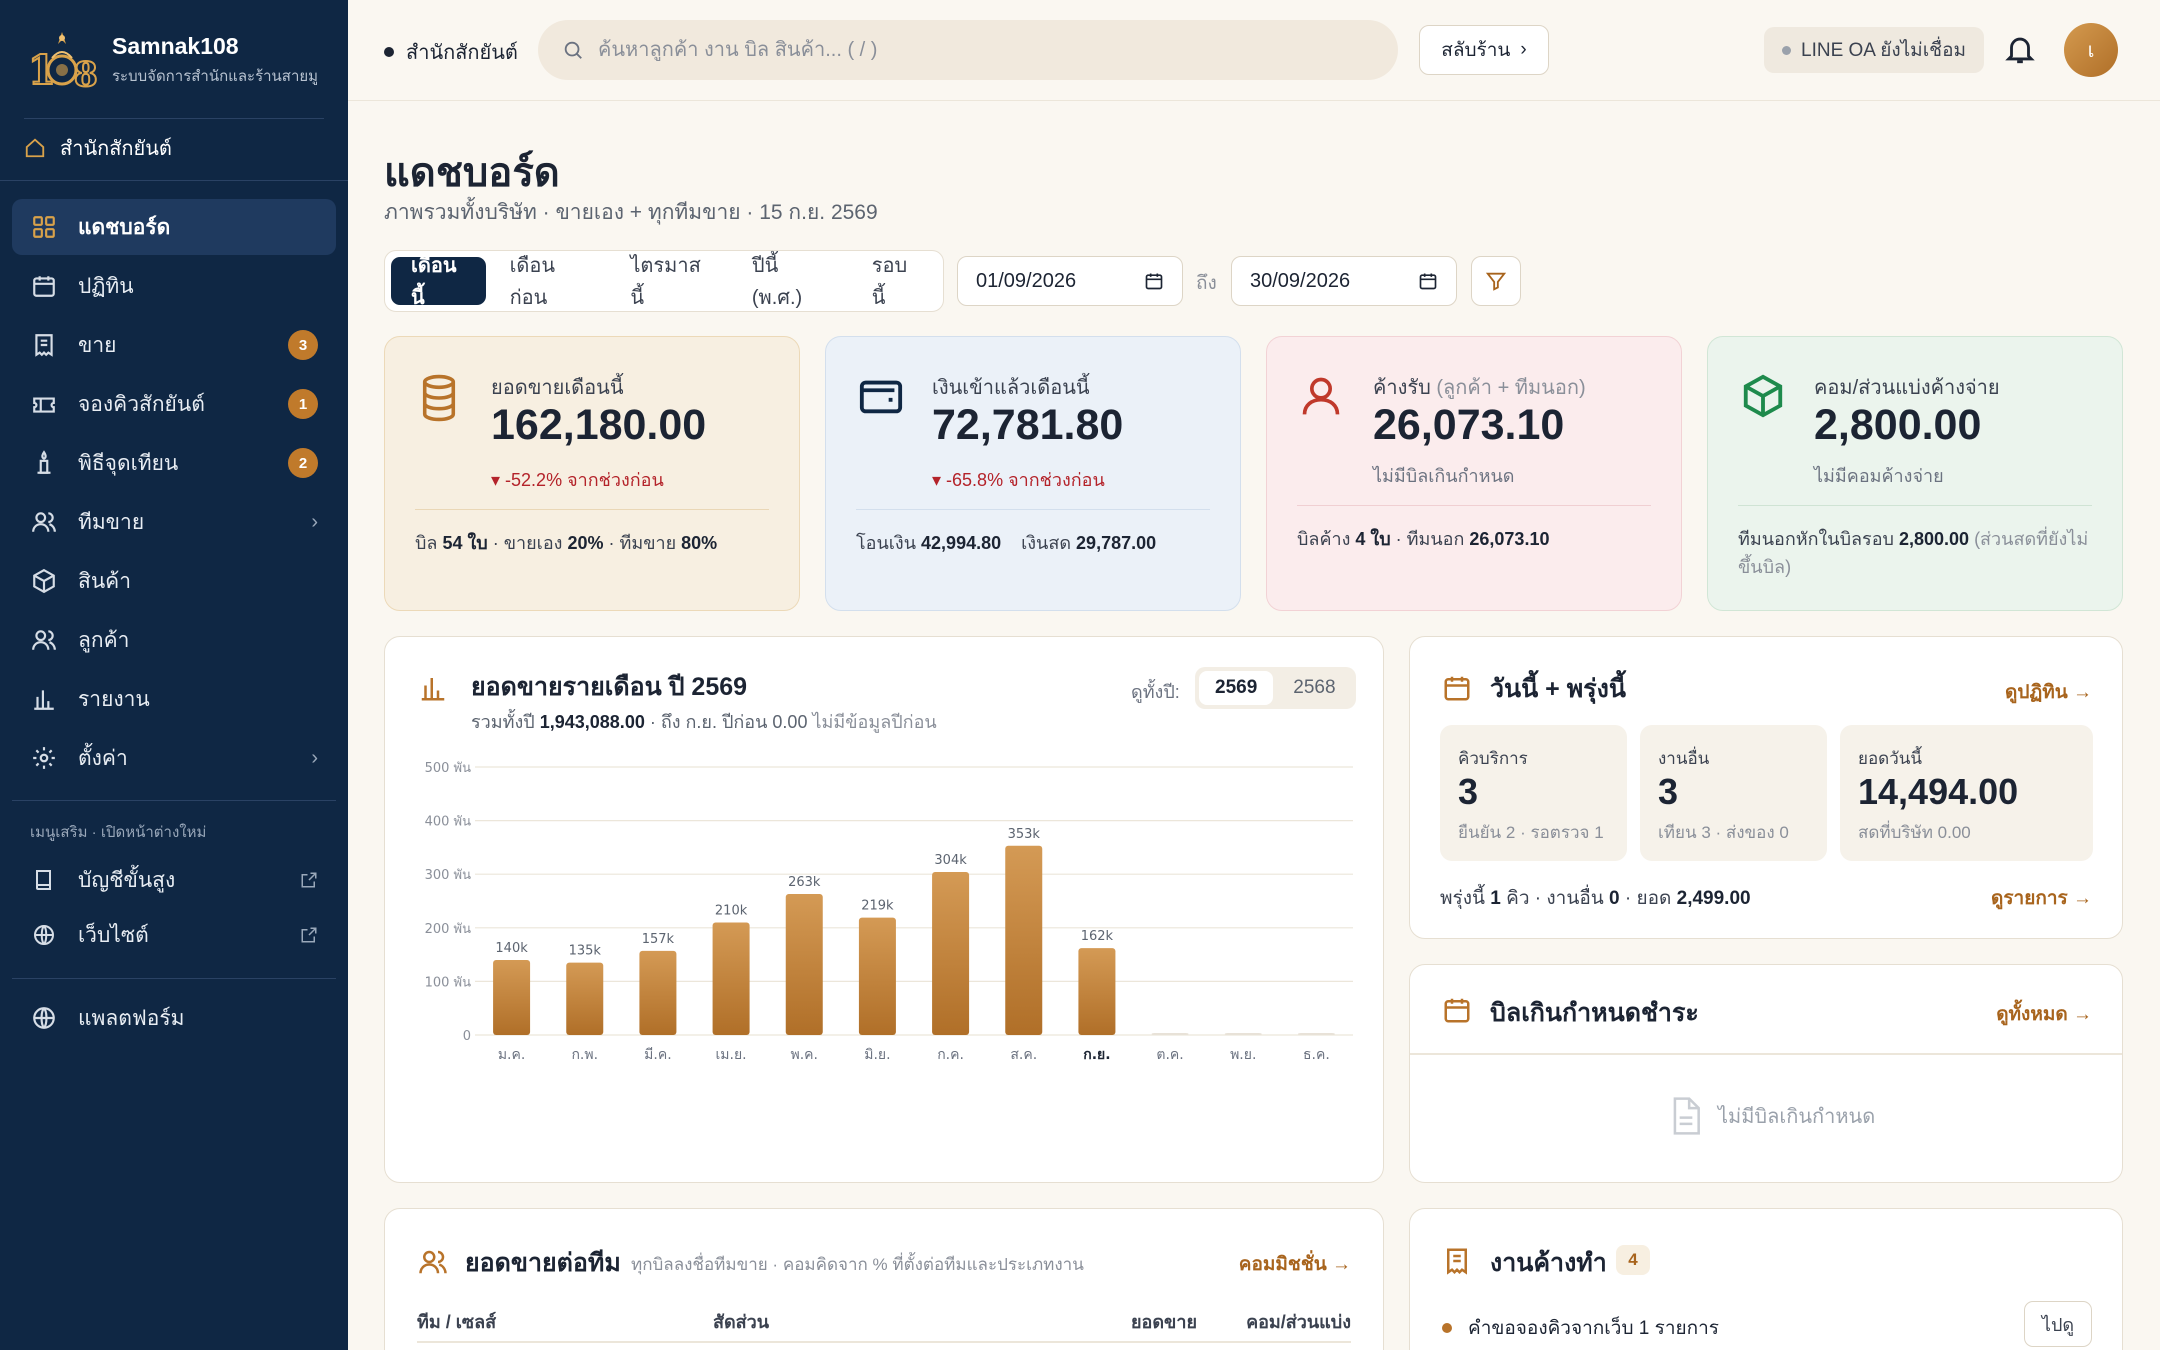  I want to click on data-label: 140k, so click(511, 948).